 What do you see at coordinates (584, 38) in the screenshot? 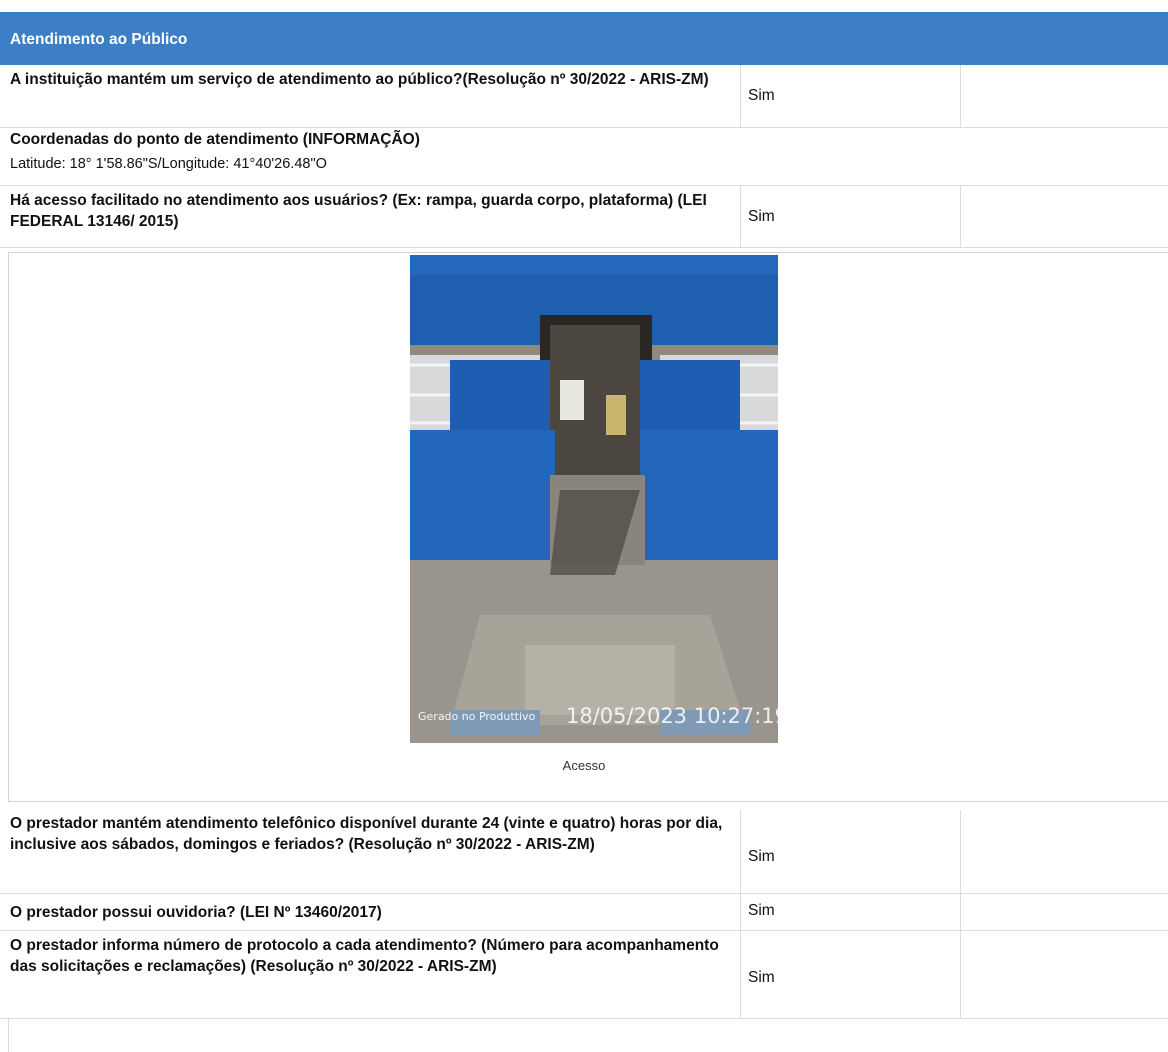
I see `section-header: Atendimento ao Público` at bounding box center [584, 38].